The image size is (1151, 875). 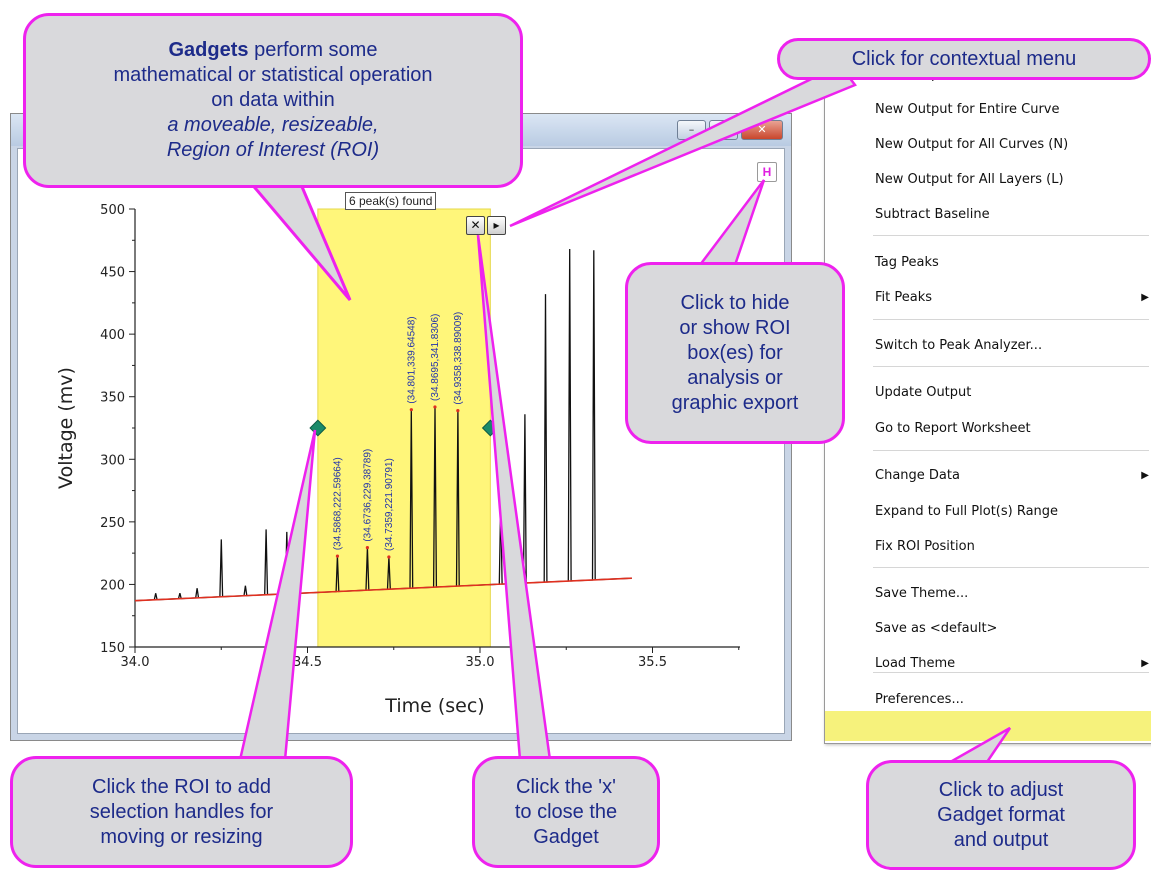 What do you see at coordinates (988, 726) in the screenshot?
I see `menu-highlight` at bounding box center [988, 726].